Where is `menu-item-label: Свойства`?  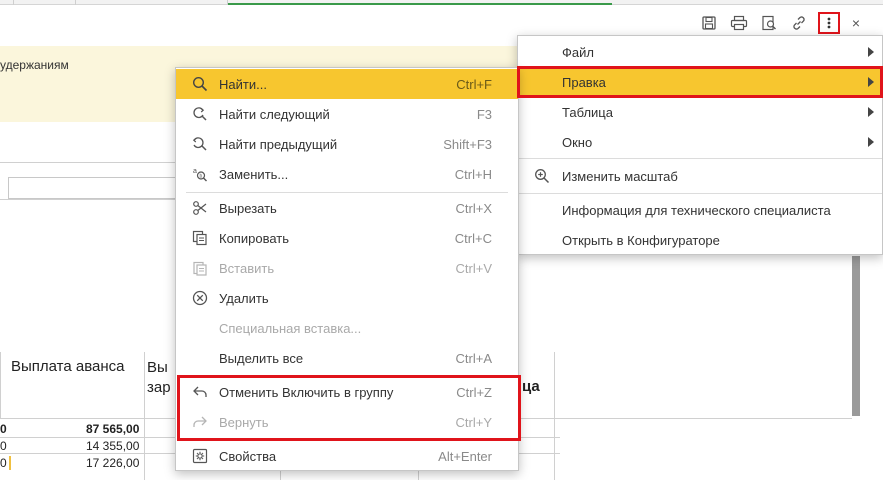
menu-item-label: Свойства is located at coordinates (248, 456).